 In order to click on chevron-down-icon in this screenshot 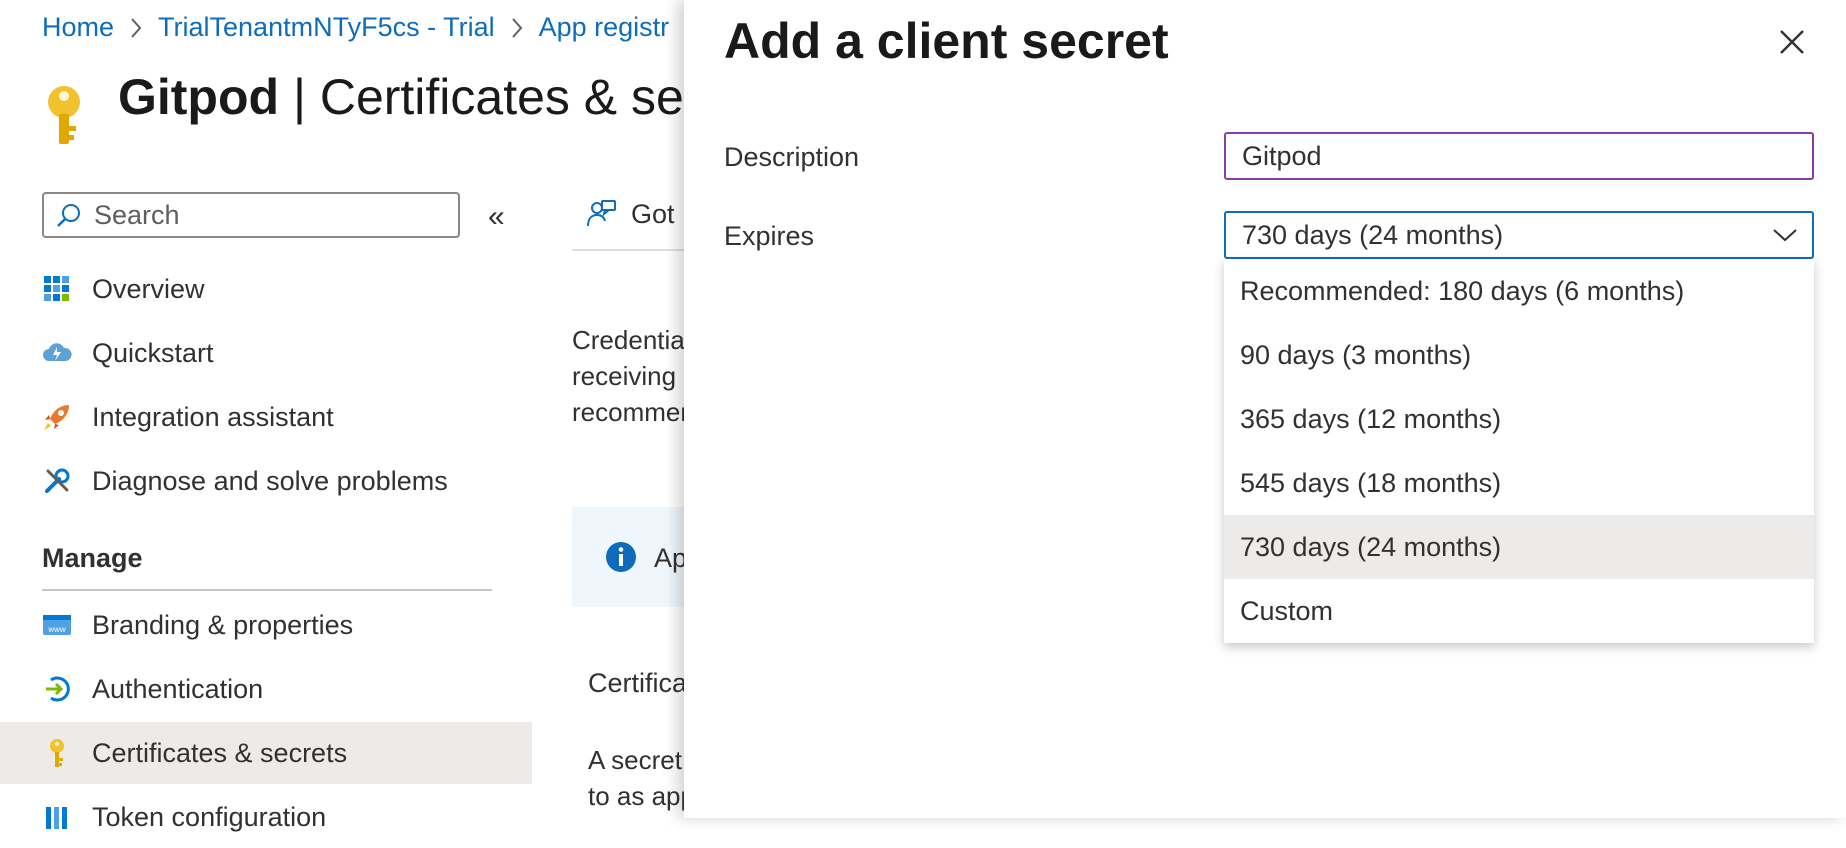, I will do `click(1785, 235)`.